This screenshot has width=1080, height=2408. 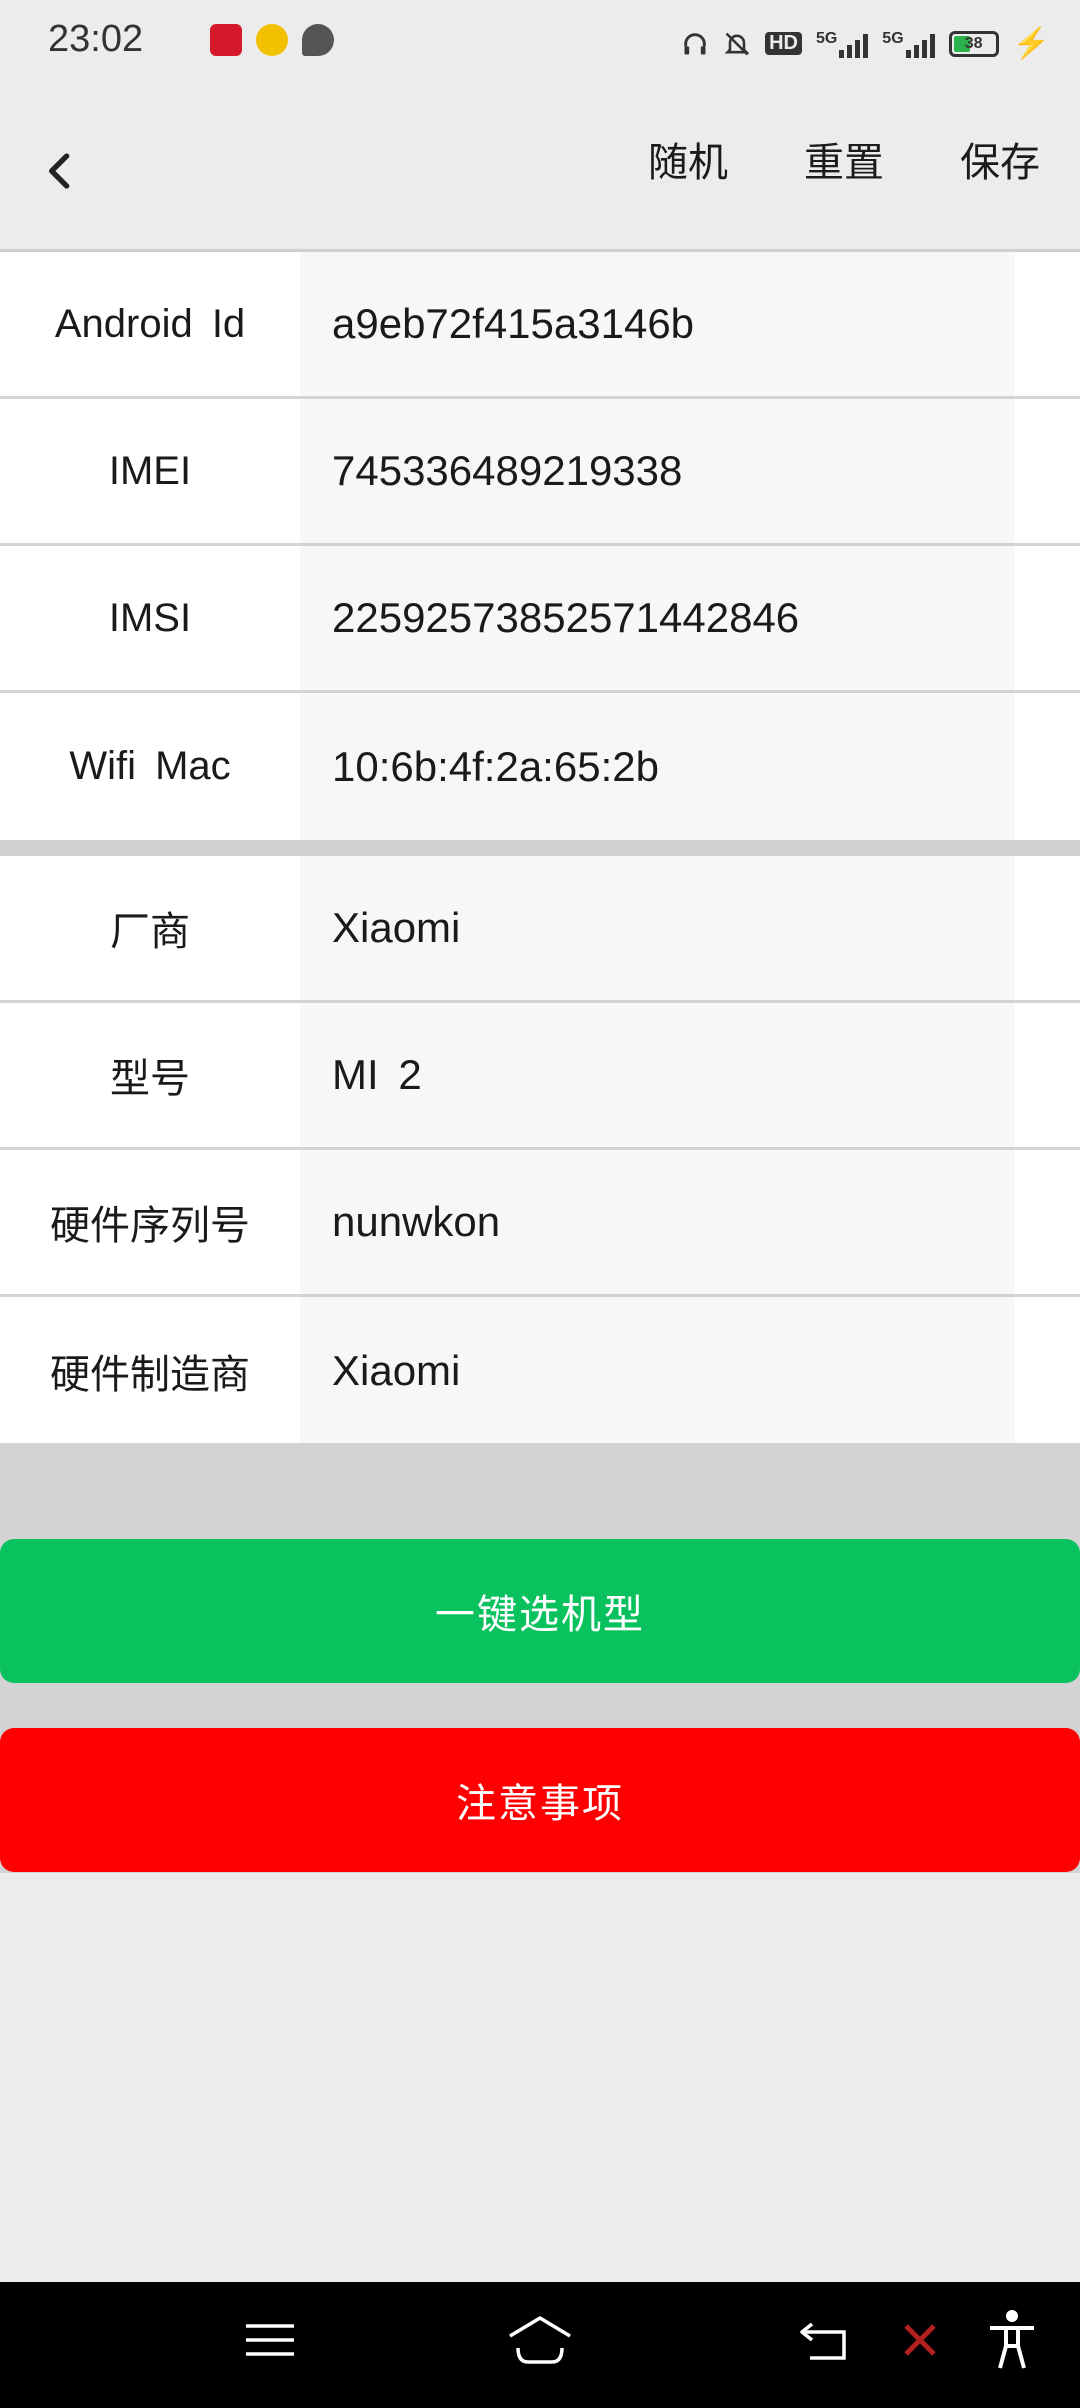 I want to click on notes-button: 注意事项, so click(x=540, y=1800).